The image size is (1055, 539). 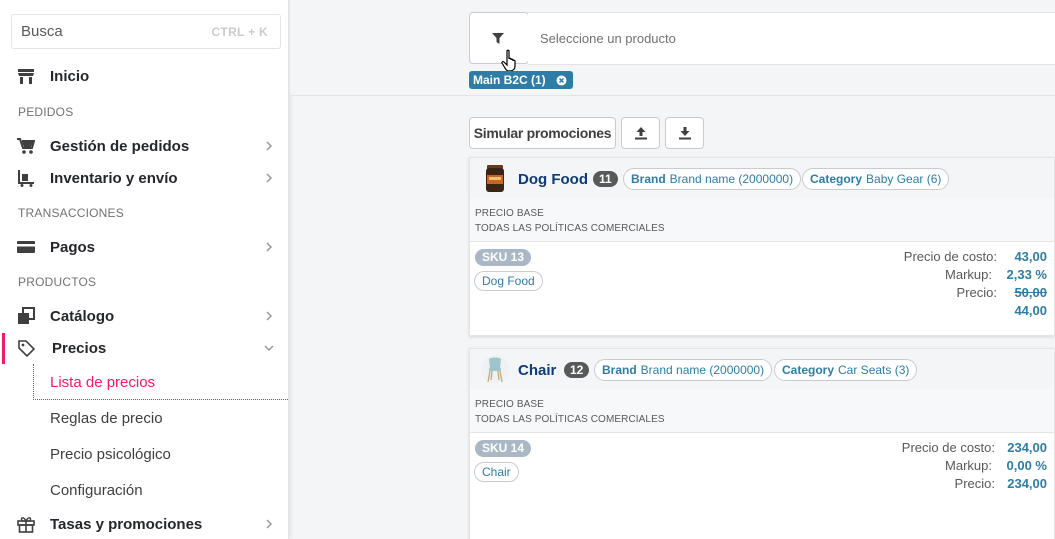 What do you see at coordinates (269, 348) in the screenshot?
I see `chevron-down-icon` at bounding box center [269, 348].